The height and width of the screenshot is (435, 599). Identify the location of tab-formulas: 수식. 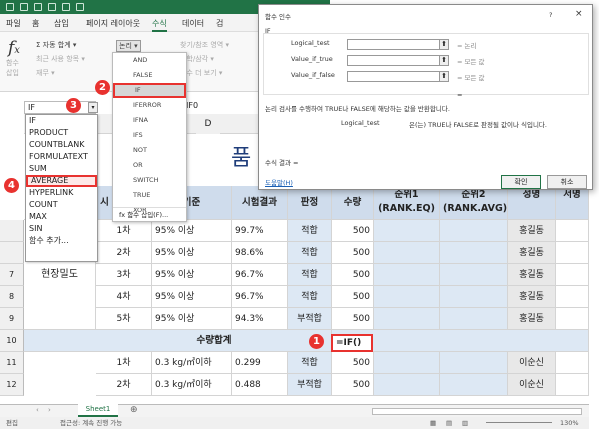
(159, 25).